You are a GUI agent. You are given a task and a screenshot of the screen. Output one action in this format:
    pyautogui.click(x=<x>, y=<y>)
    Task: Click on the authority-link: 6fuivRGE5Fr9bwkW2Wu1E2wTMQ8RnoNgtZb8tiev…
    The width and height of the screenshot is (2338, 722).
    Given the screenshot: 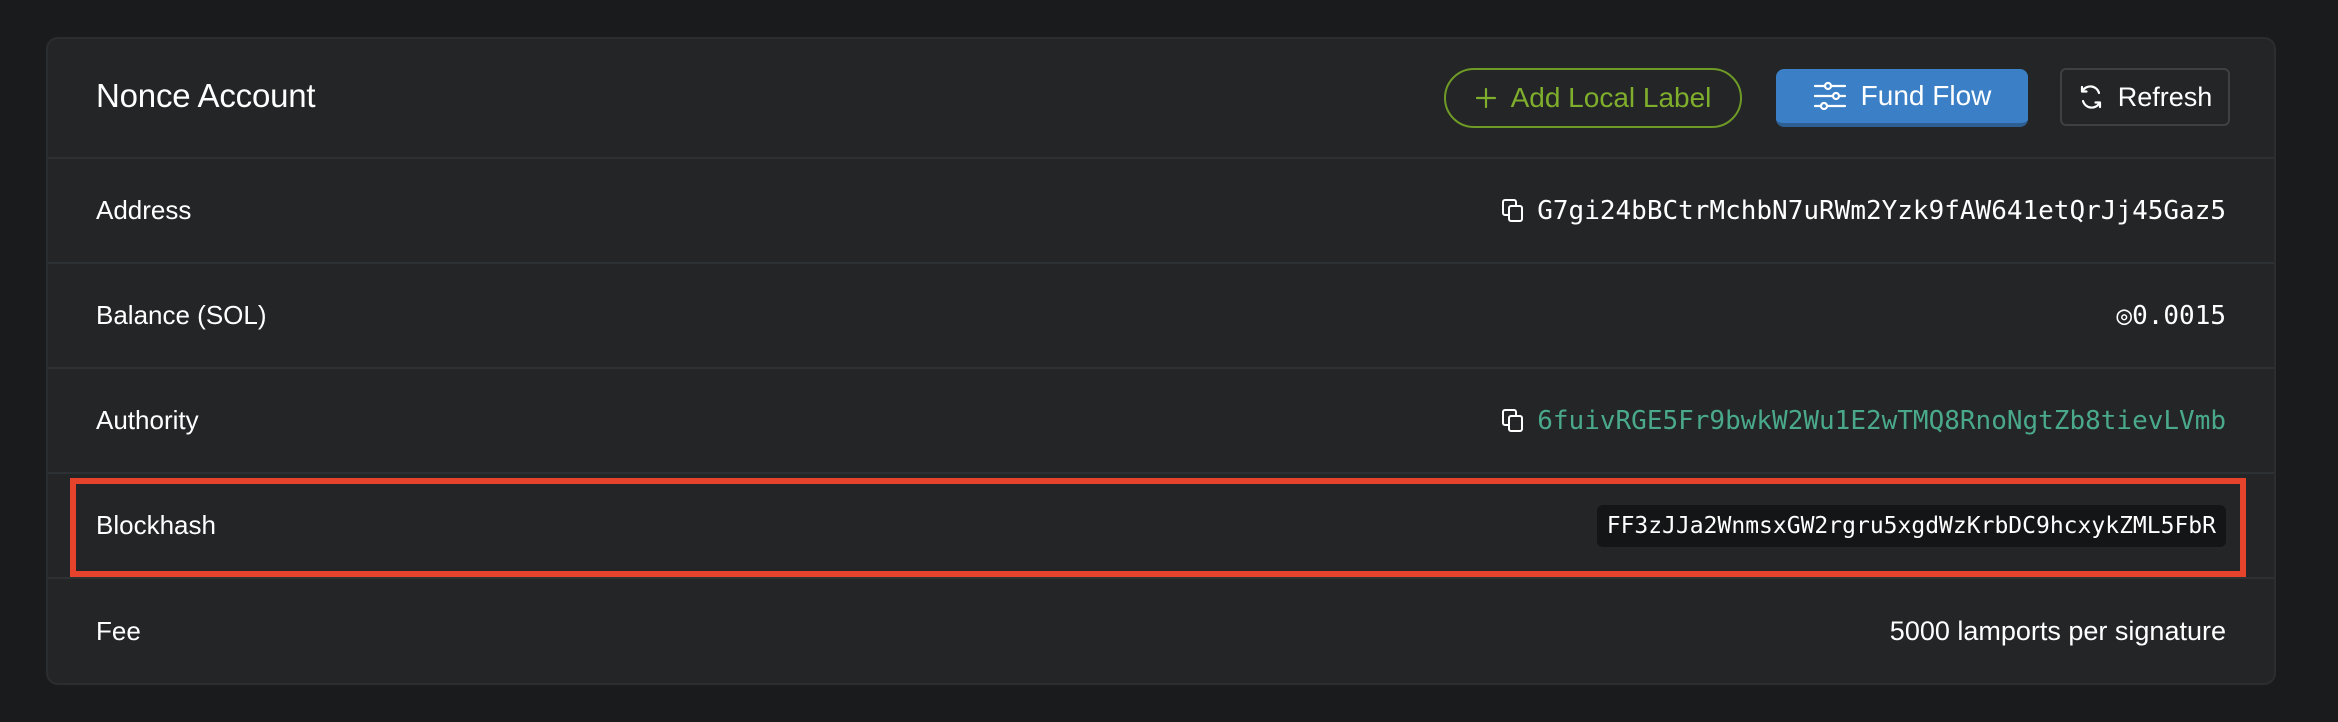 What is the action you would take?
    pyautogui.click(x=1881, y=421)
    